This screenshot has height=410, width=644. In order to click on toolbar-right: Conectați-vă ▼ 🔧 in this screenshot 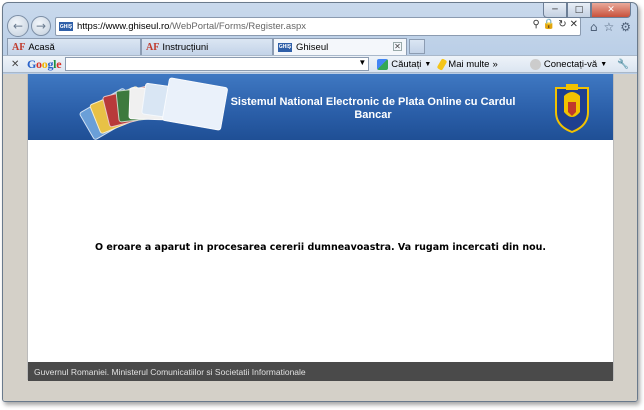, I will do `click(579, 64)`.